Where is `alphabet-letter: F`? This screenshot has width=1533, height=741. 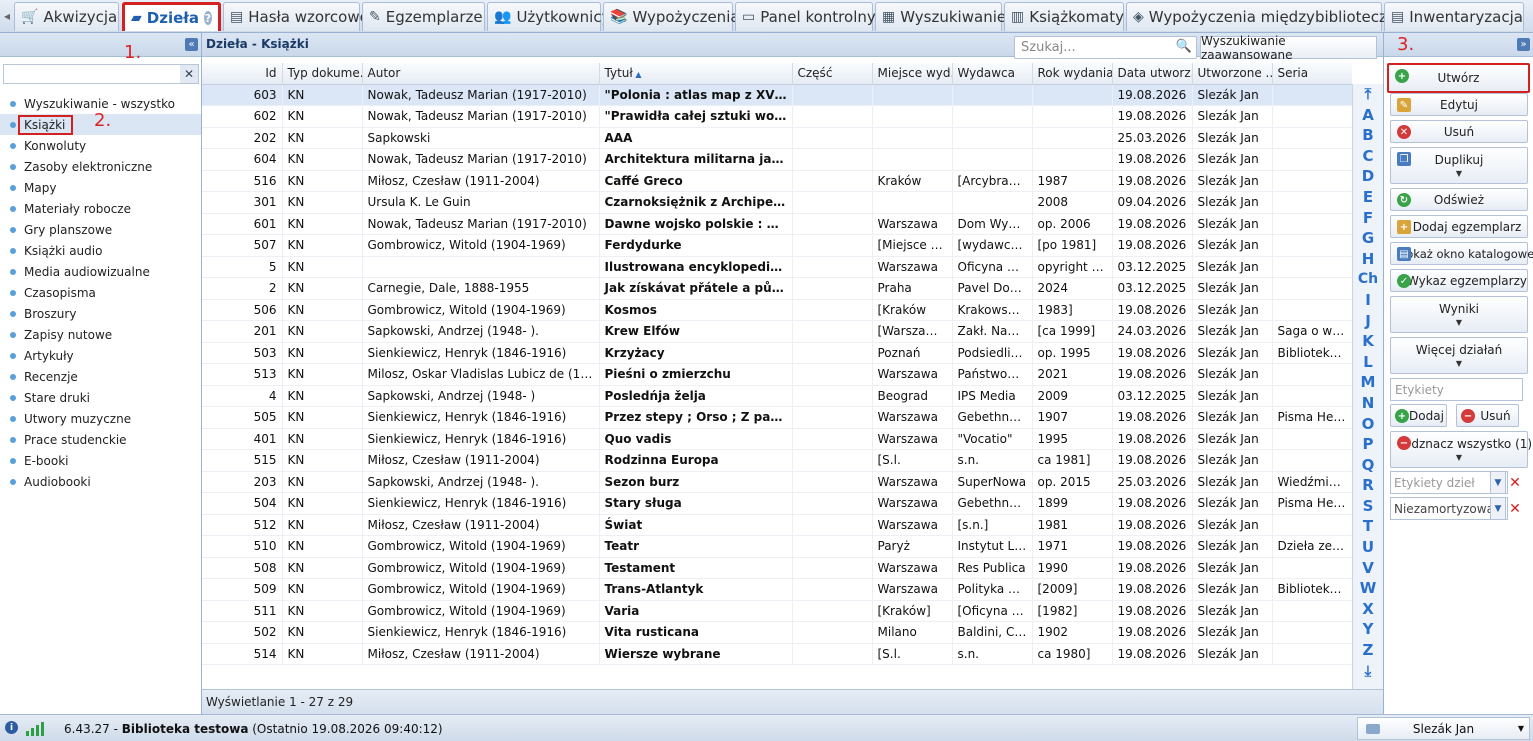 alphabet-letter: F is located at coordinates (1368, 218).